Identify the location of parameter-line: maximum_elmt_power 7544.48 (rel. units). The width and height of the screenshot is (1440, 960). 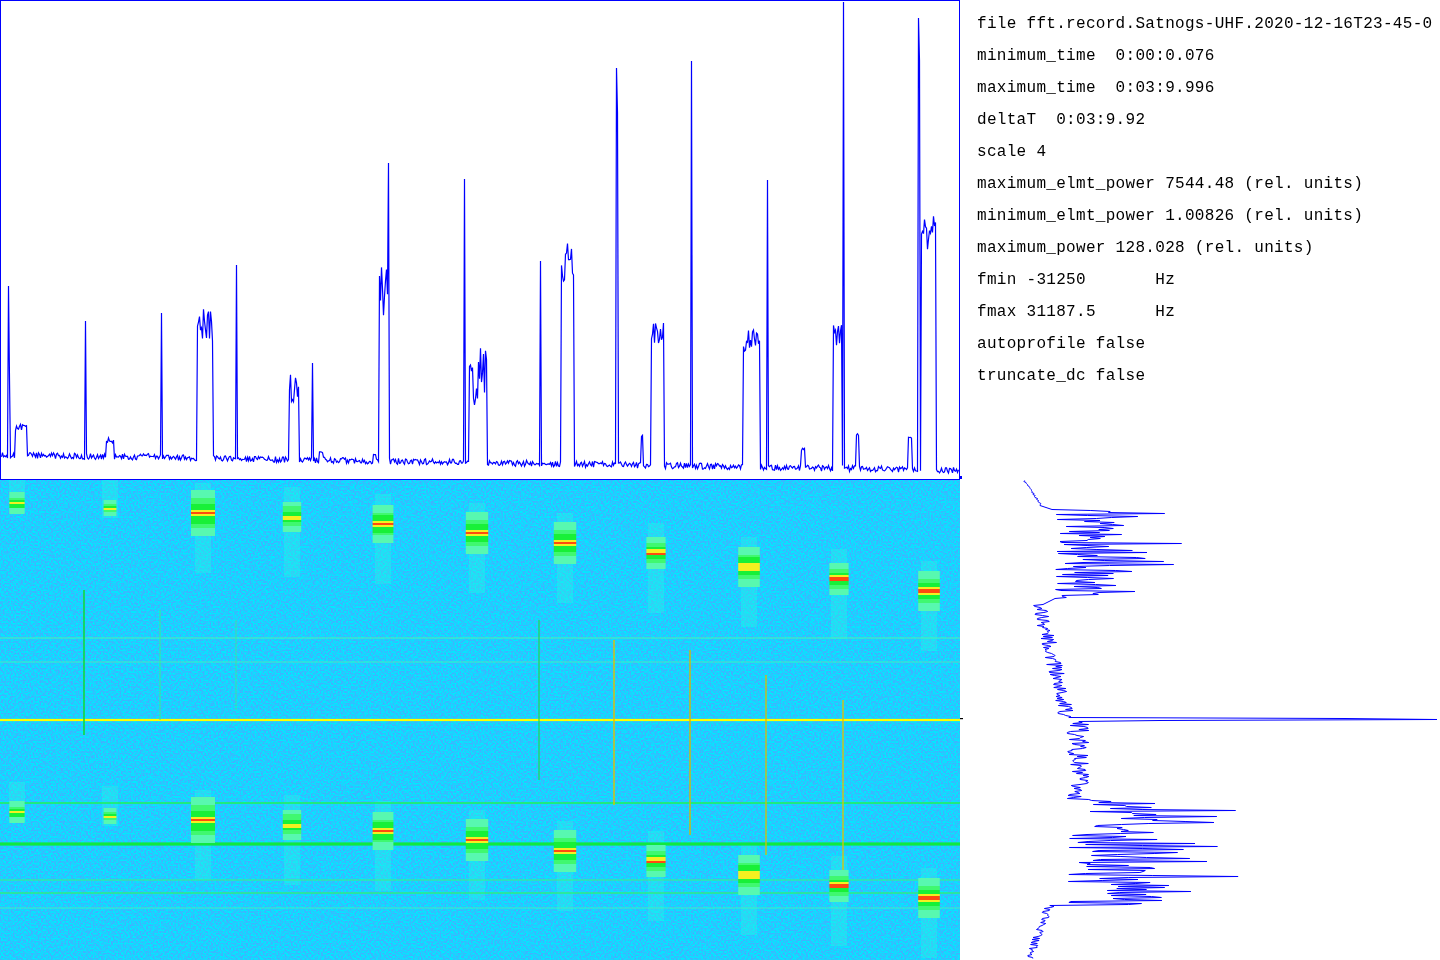
(1170, 184).